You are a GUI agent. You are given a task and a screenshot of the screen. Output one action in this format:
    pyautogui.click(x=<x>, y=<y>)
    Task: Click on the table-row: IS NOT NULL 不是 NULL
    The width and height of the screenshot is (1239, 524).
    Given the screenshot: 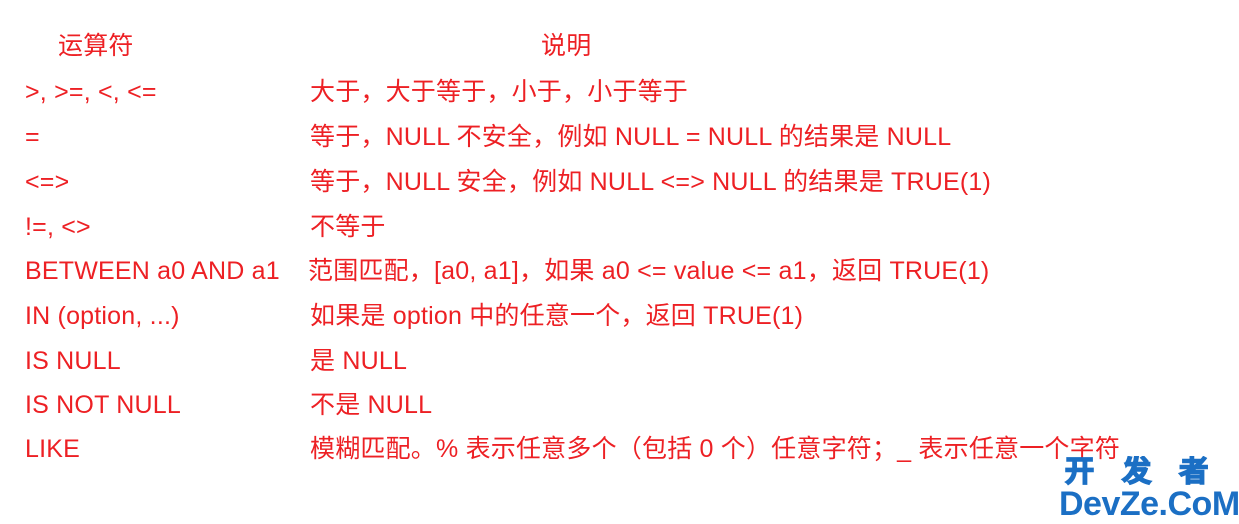 What is the action you would take?
    pyautogui.click(x=619, y=405)
    